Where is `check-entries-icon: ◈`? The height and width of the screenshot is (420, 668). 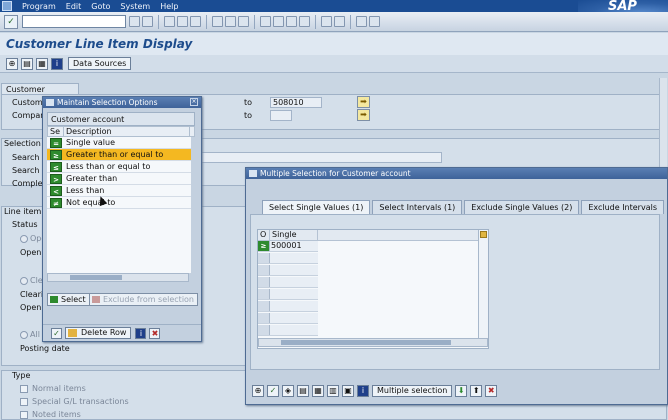
check-entries-icon: ◈ is located at coordinates (288, 391).